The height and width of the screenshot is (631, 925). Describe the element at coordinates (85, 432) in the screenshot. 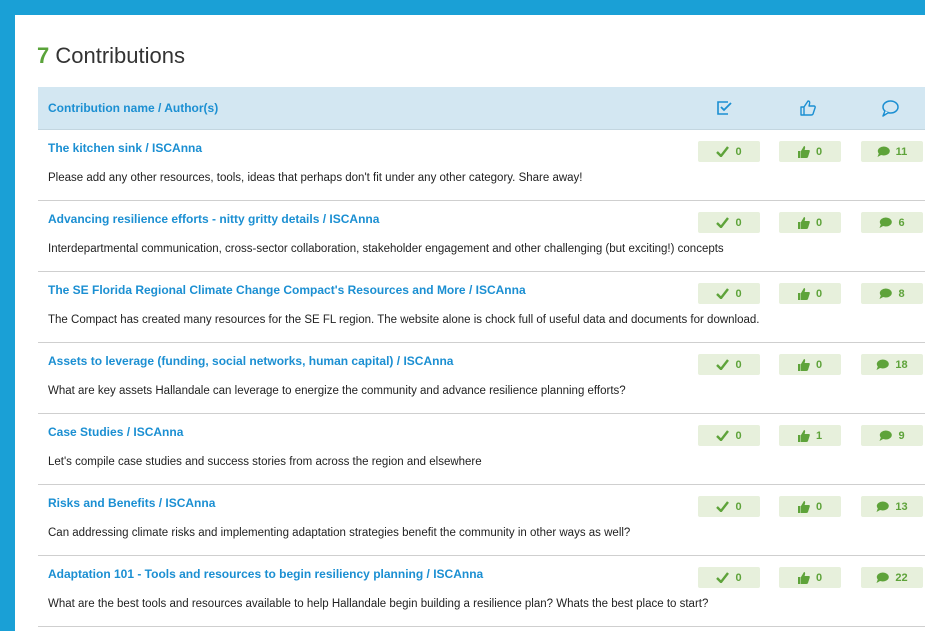

I see `contribution-title-link: Case Studies` at that location.